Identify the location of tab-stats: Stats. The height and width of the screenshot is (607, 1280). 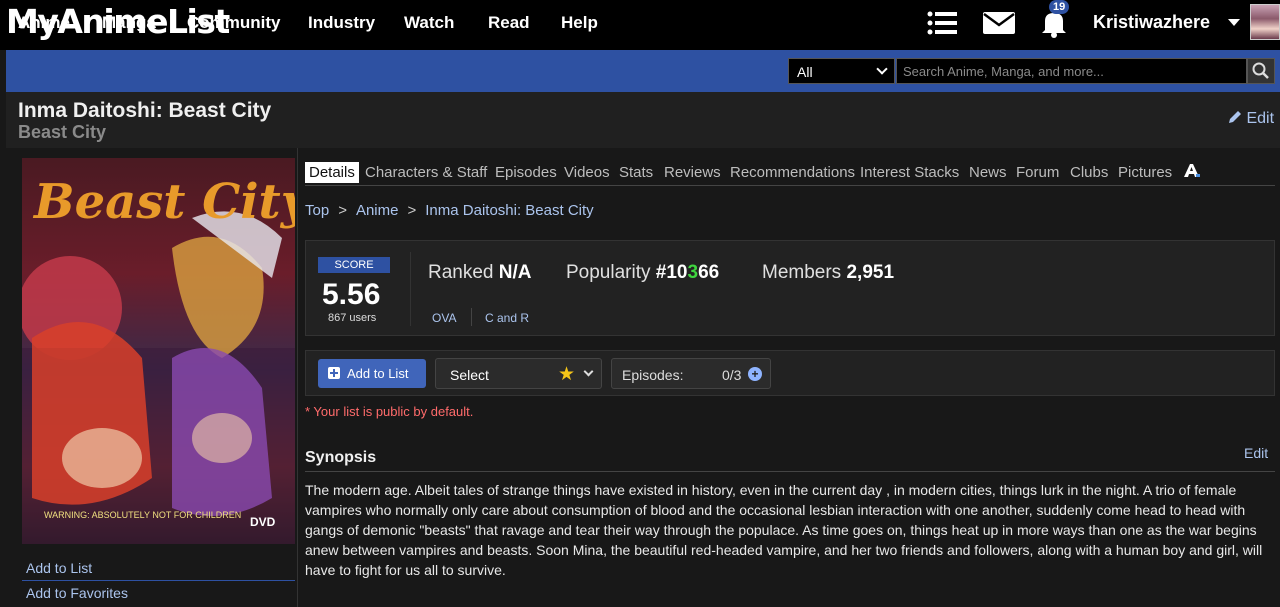
(636, 172).